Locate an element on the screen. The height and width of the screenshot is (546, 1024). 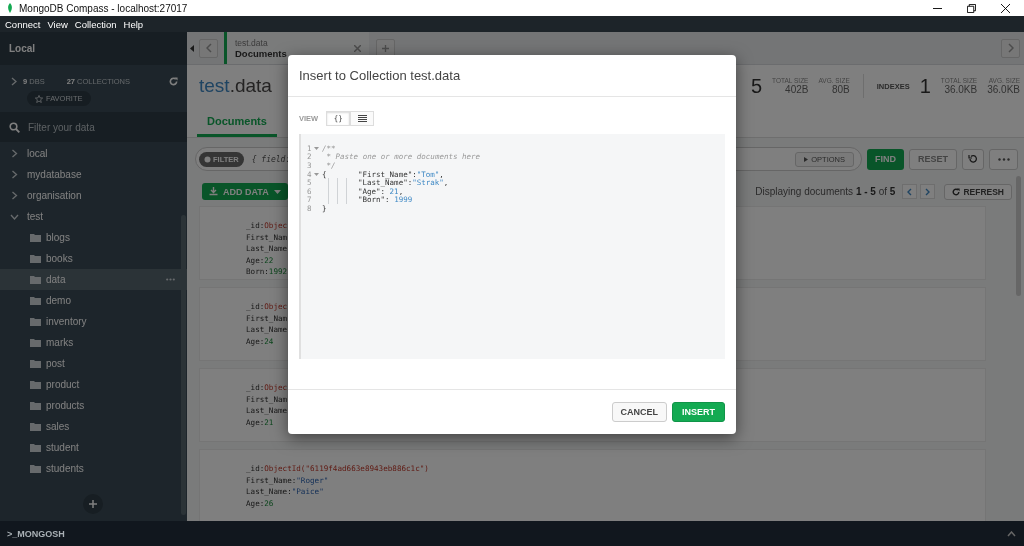
pagination-text: Displaying documents 1 - 5 of 5 is located at coordinates (825, 191).